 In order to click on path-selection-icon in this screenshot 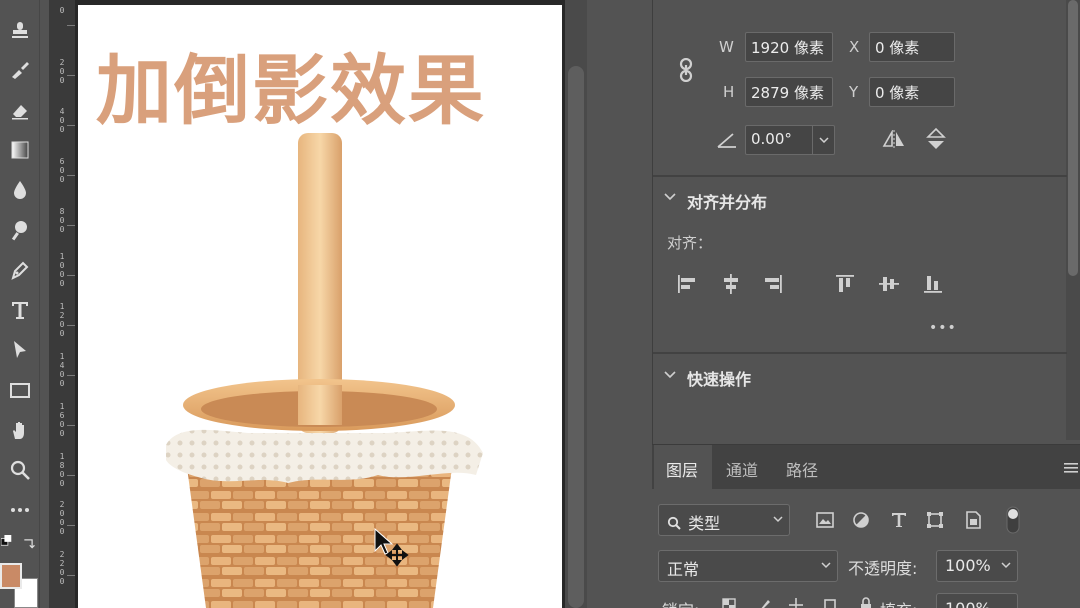, I will do `click(20, 350)`.